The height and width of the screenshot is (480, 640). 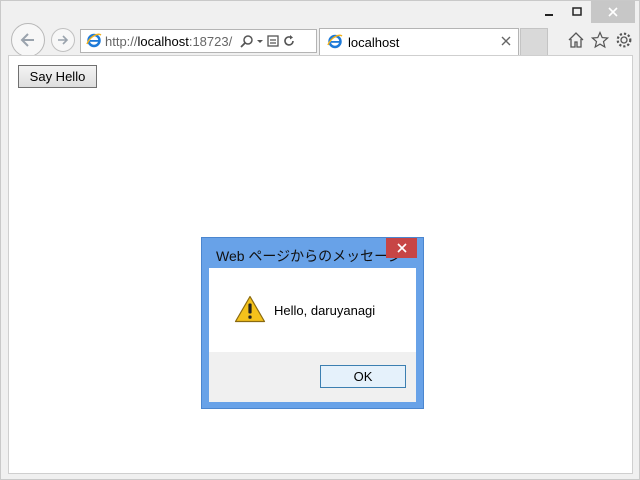 What do you see at coordinates (94, 41) in the screenshot?
I see `ie-logo-icon` at bounding box center [94, 41].